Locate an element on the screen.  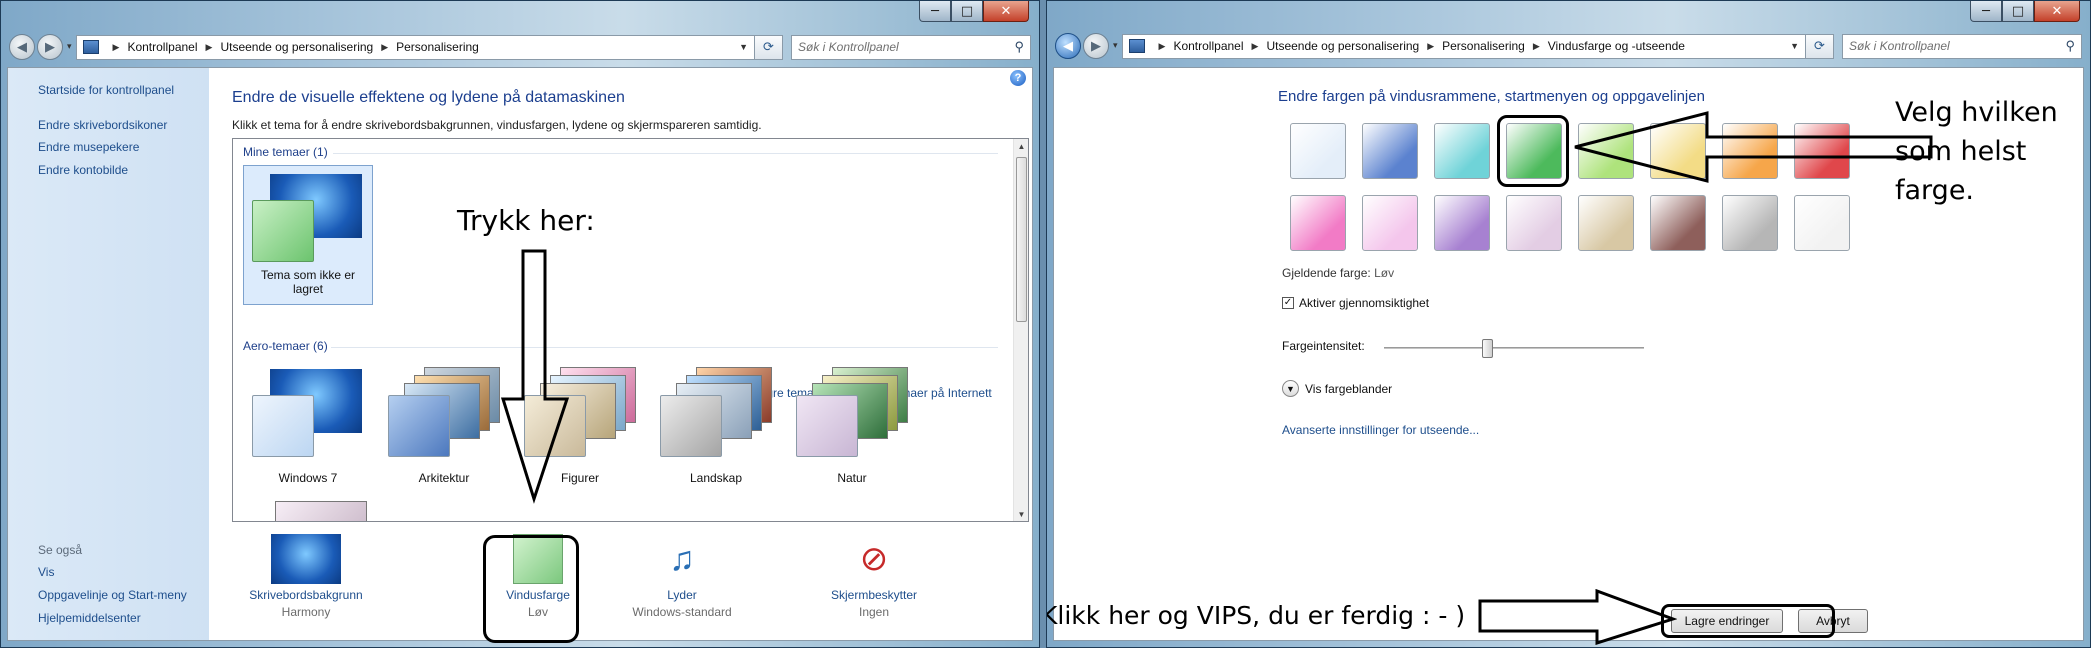
theme-arkitektur: Arkitektur is located at coordinates (444, 423).